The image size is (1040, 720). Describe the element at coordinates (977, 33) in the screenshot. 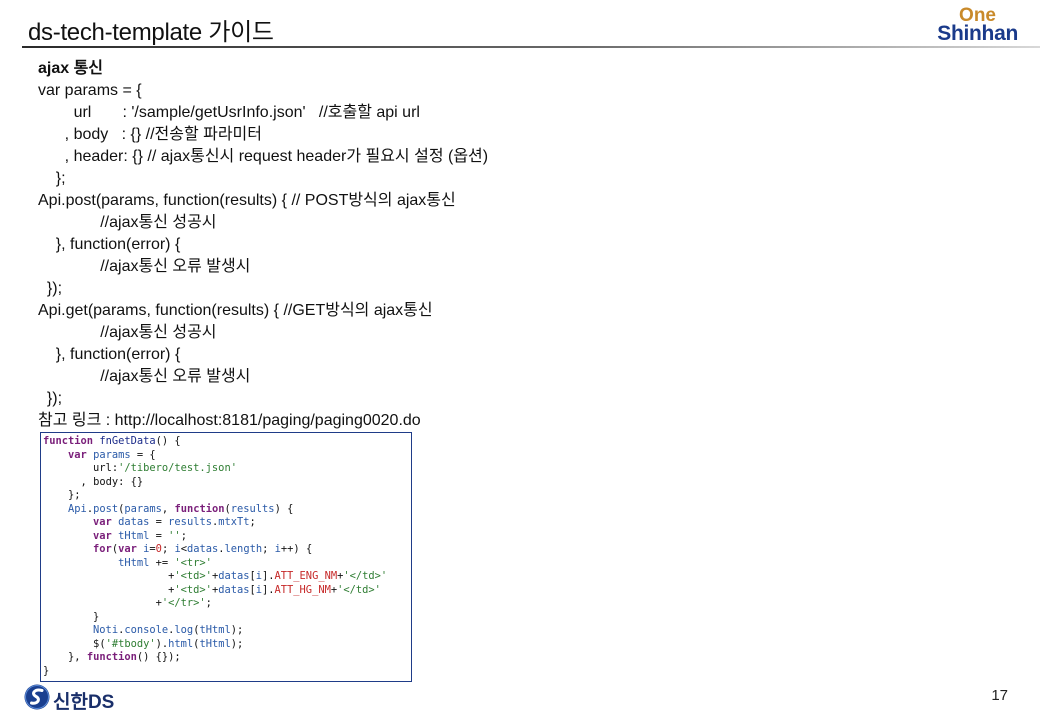

I see `brand-logo-name: Shinhan` at that location.